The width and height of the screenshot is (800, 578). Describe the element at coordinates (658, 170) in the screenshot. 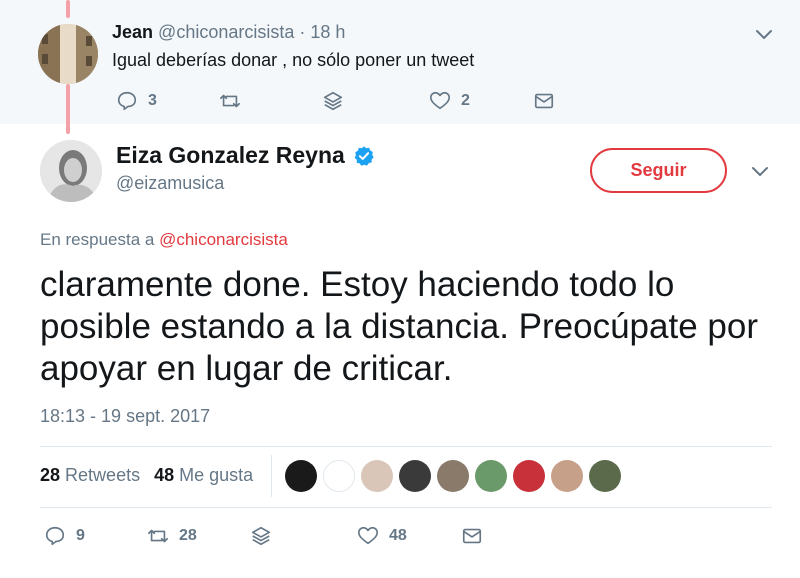

I see `follow-button: Seguir` at that location.